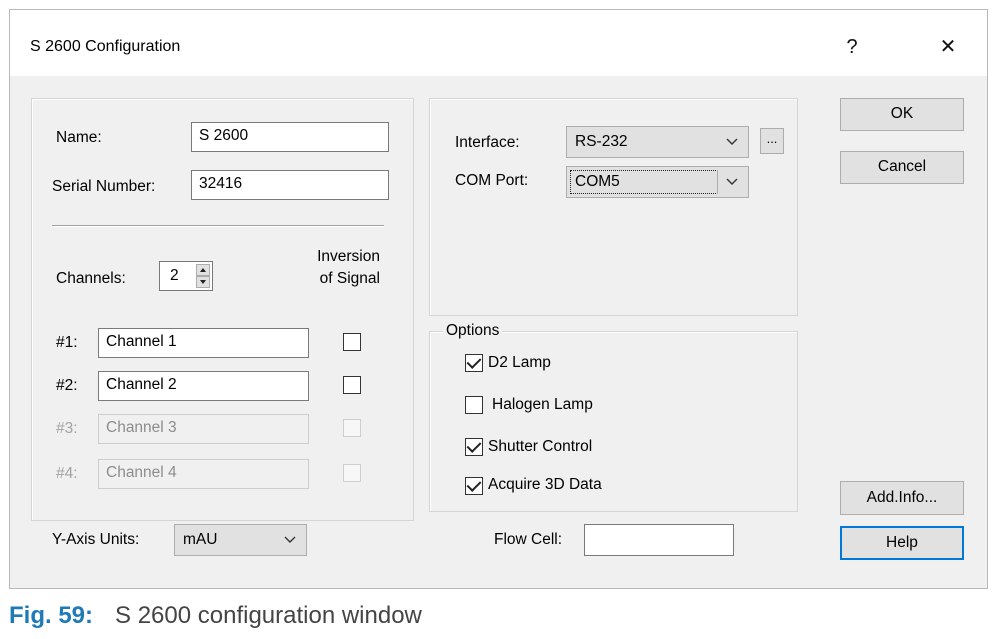  Describe the element at coordinates (203, 429) in the screenshot. I see `channel-3-name-field: Channel 3` at that location.